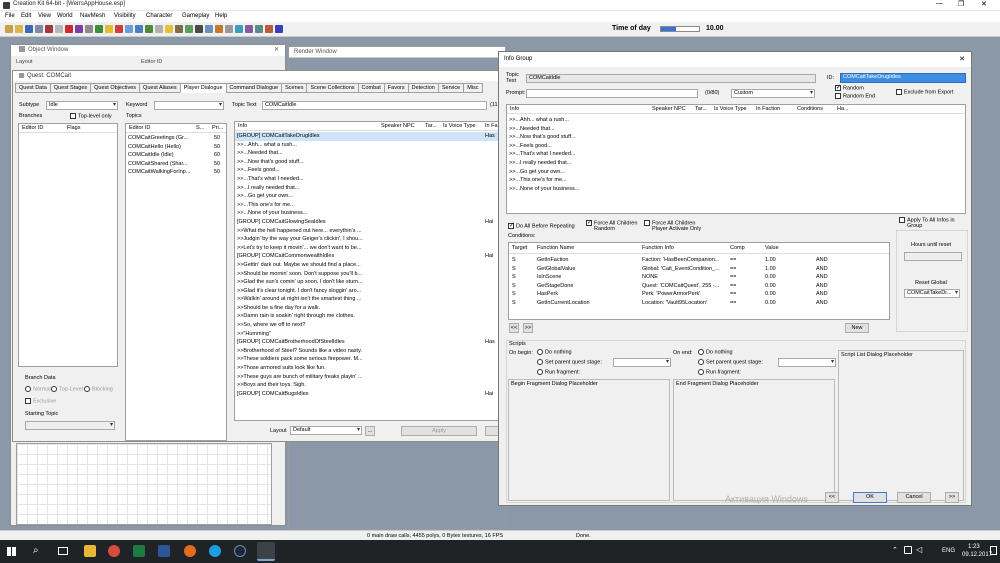 The height and width of the screenshot is (563, 1000). What do you see at coordinates (367, 394) in the screenshot?
I see `info-row: [GROUP] COMCaitBugsIdles Hai` at bounding box center [367, 394].